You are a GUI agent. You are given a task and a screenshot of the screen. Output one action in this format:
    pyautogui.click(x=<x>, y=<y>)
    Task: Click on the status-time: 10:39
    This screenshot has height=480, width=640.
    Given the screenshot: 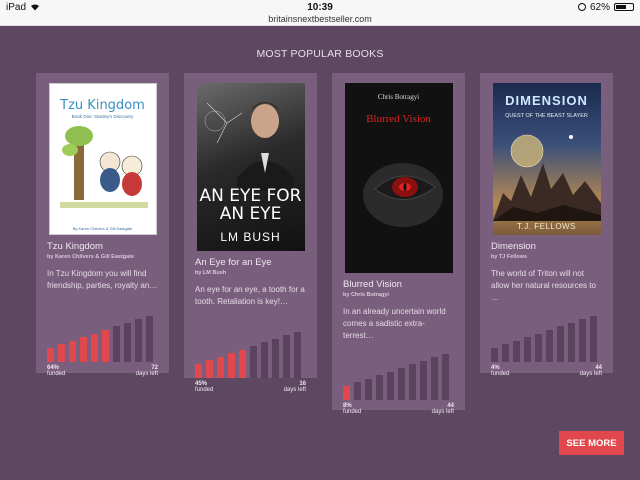 What is the action you would take?
    pyautogui.click(x=320, y=7)
    